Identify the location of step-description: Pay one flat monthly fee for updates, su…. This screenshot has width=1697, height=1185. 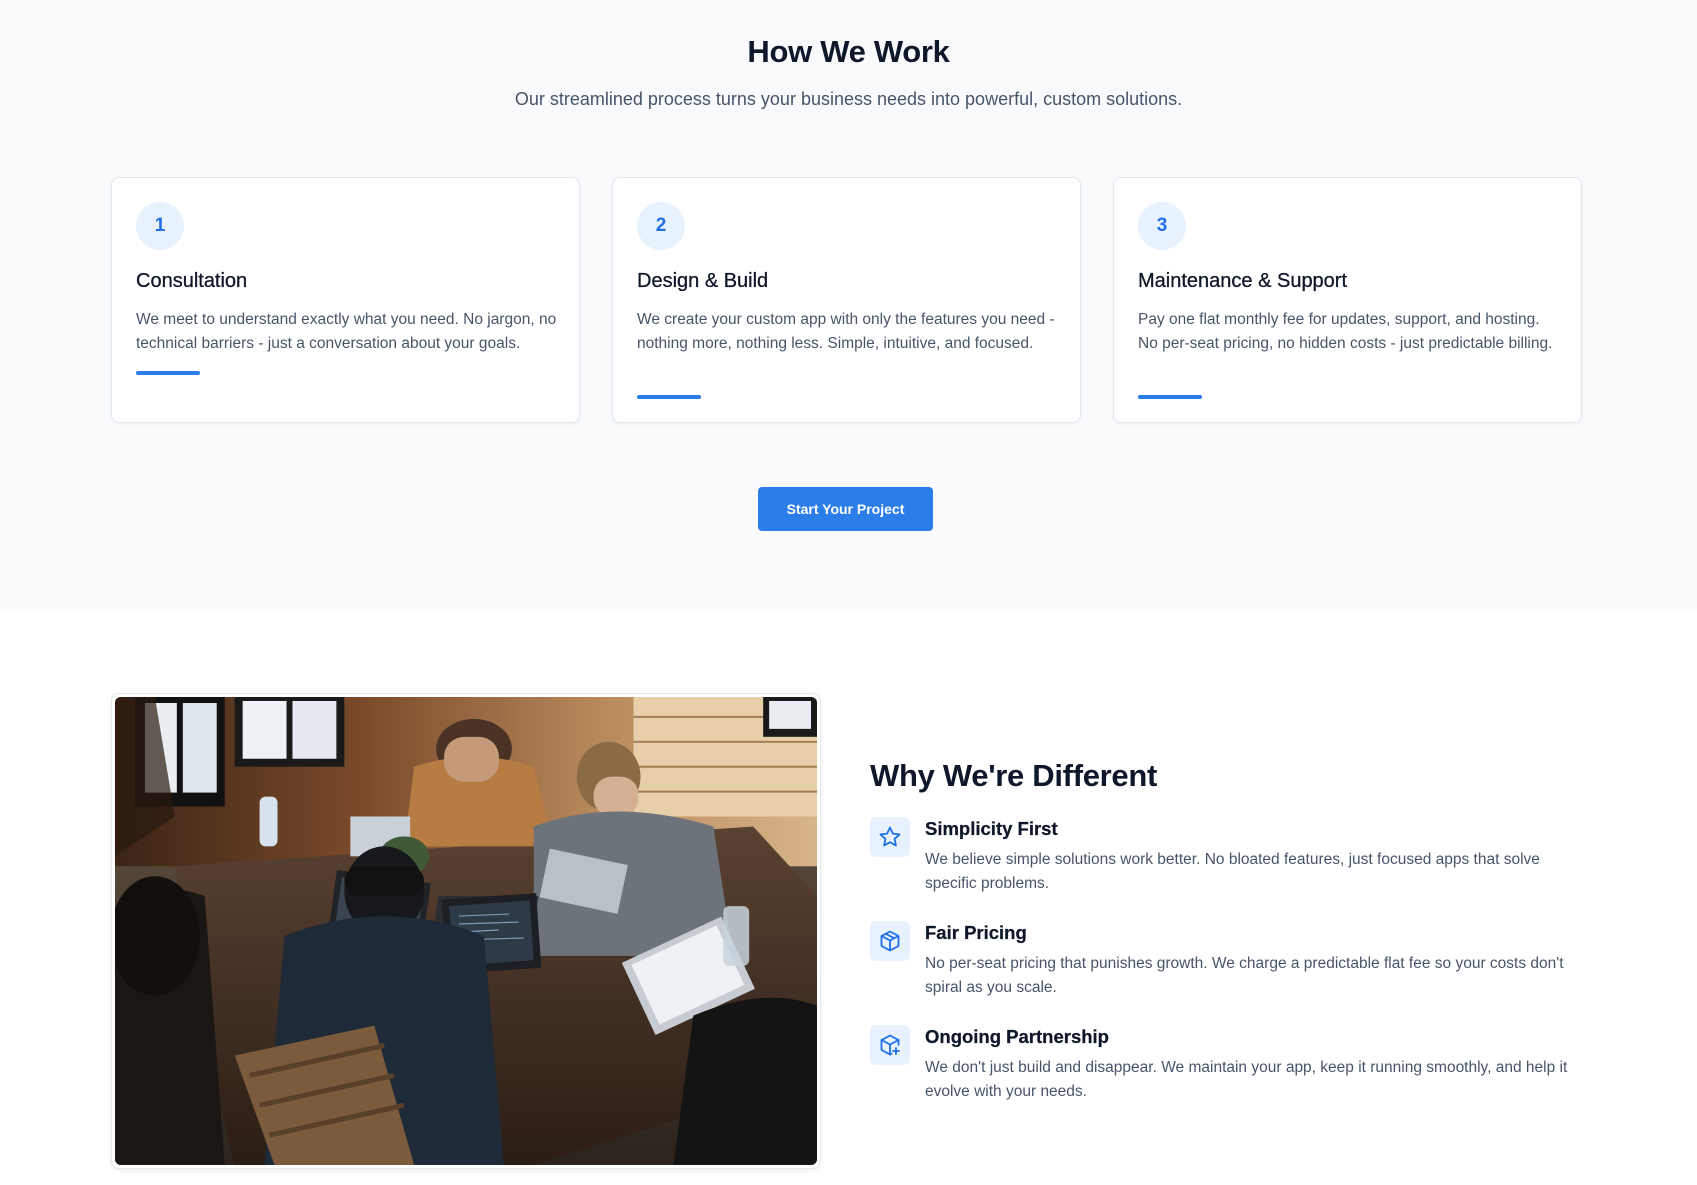
(1345, 331).